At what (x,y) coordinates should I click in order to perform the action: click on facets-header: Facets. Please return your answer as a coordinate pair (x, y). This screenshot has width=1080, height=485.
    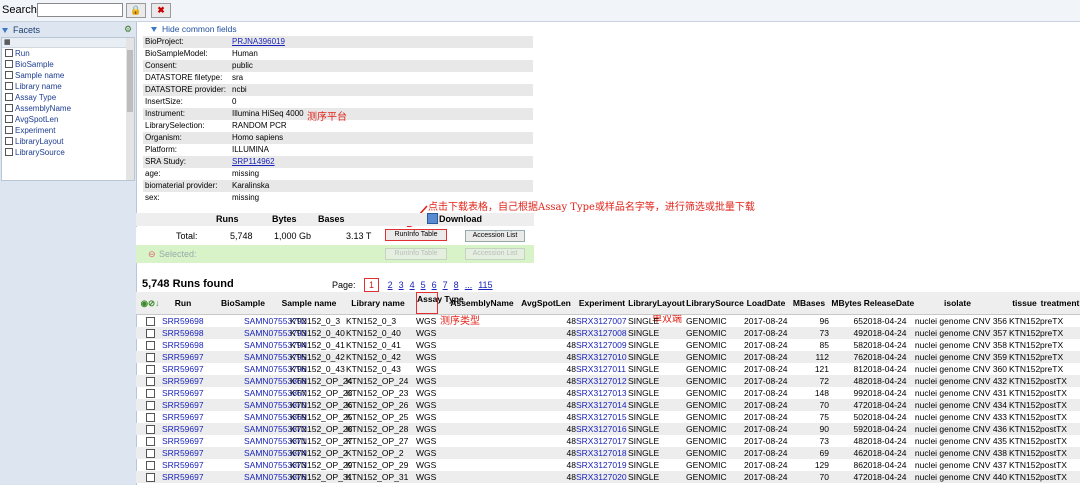
    Looking at the image, I should click on (21, 30).